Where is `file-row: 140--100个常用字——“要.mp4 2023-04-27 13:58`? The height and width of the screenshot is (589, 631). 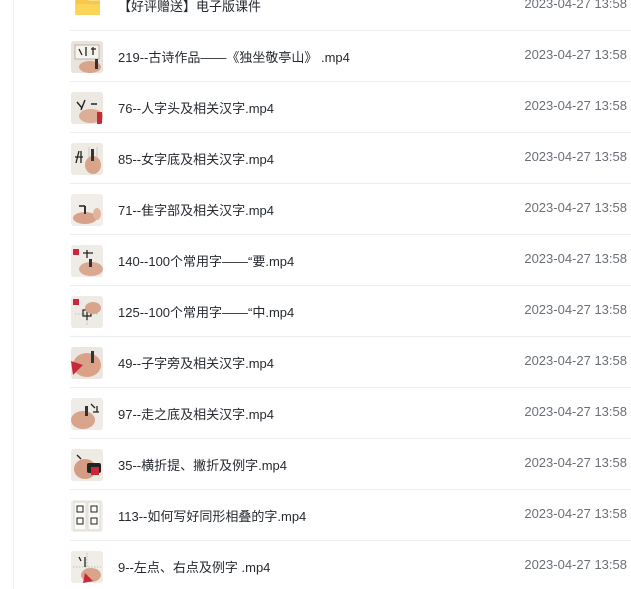 file-row: 140--100个常用字——“要.mp4 2023-04-27 13:58 is located at coordinates (315, 260).